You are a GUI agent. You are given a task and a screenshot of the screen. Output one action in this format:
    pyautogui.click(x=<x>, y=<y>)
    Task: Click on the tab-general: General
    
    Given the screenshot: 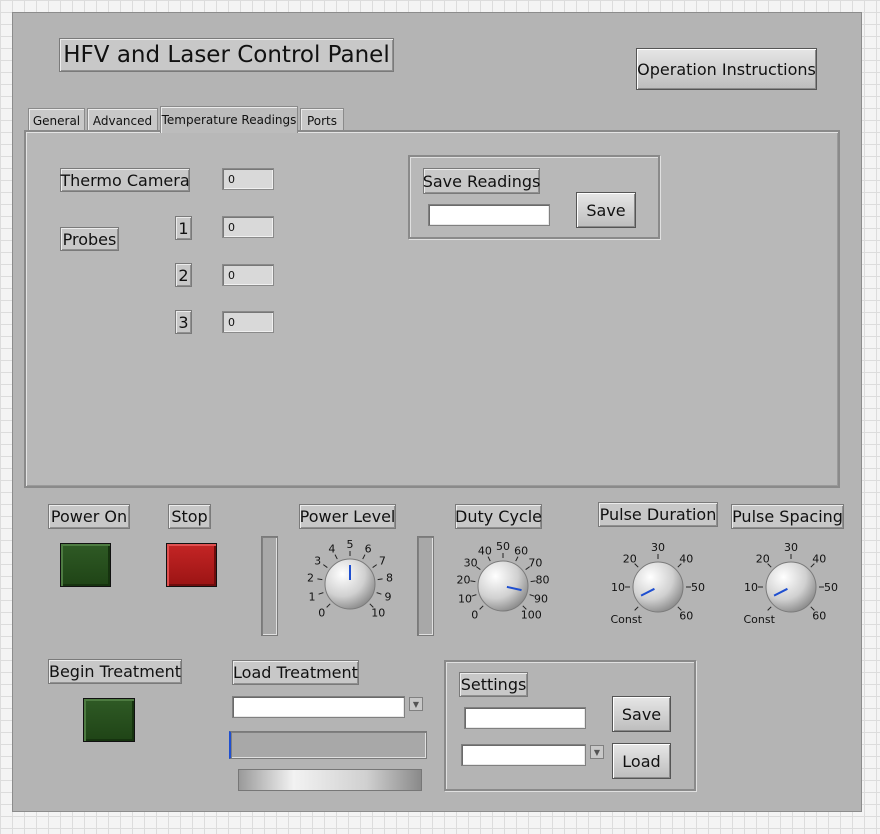 What is the action you would take?
    pyautogui.click(x=56, y=120)
    